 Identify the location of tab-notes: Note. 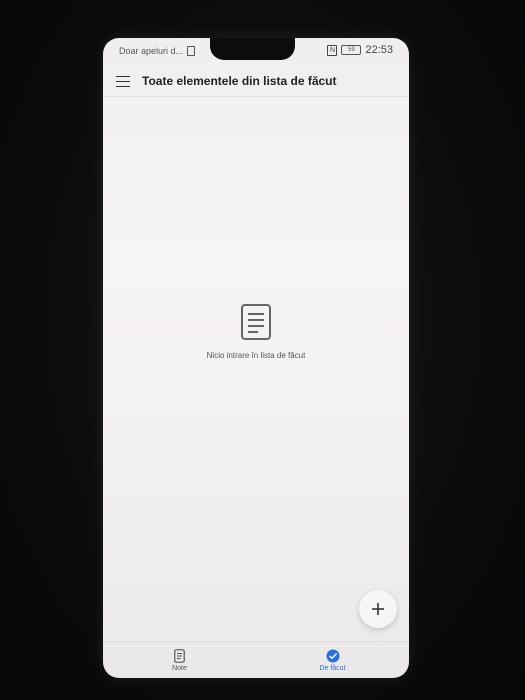
(179, 660).